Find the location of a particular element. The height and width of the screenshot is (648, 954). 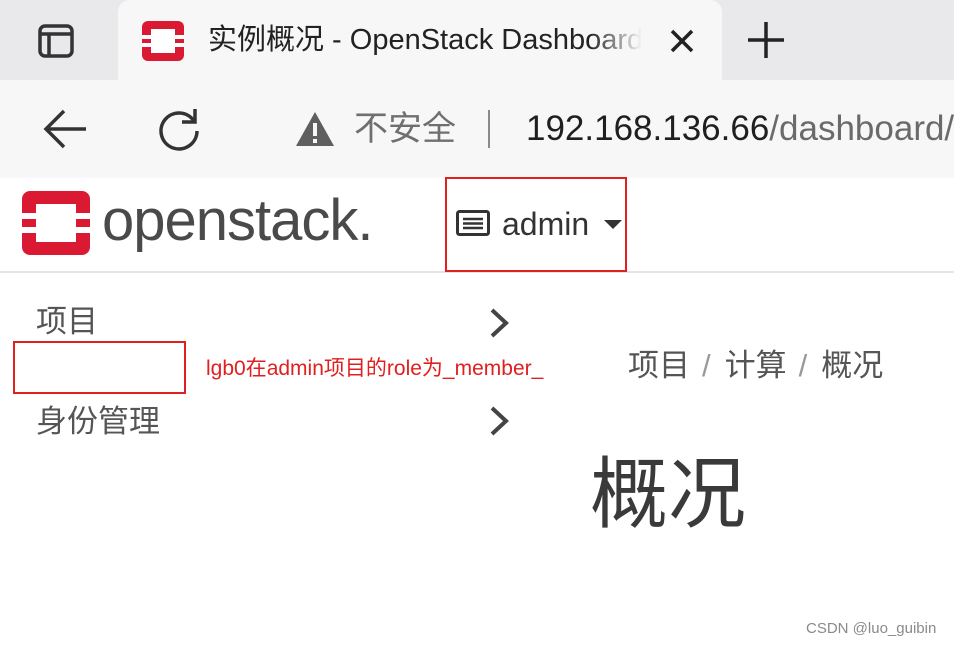

sidebar-item-project: 项目 is located at coordinates (67, 322).